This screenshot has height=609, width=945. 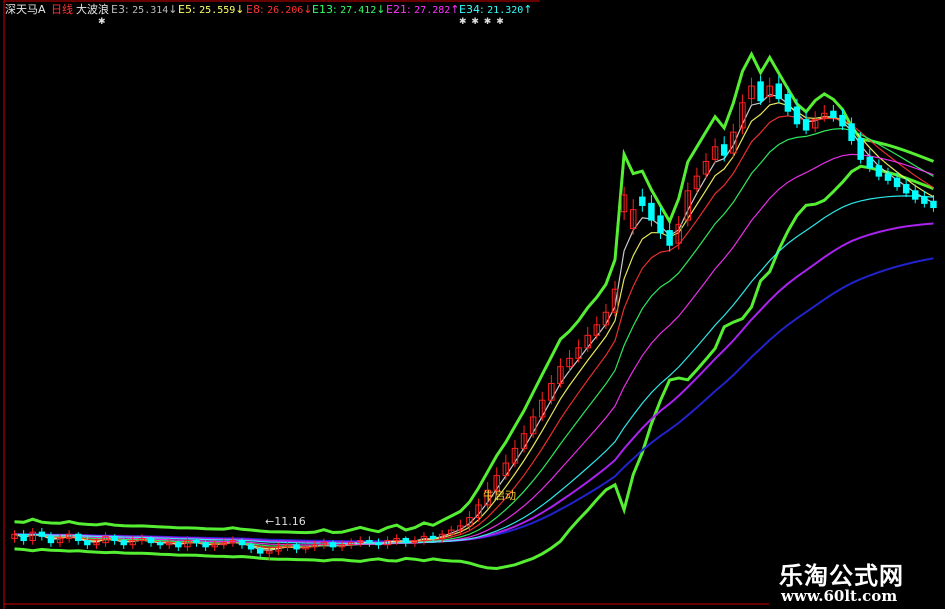 What do you see at coordinates (471, 9) in the screenshot?
I see `ma-e34-label: E34:` at bounding box center [471, 9].